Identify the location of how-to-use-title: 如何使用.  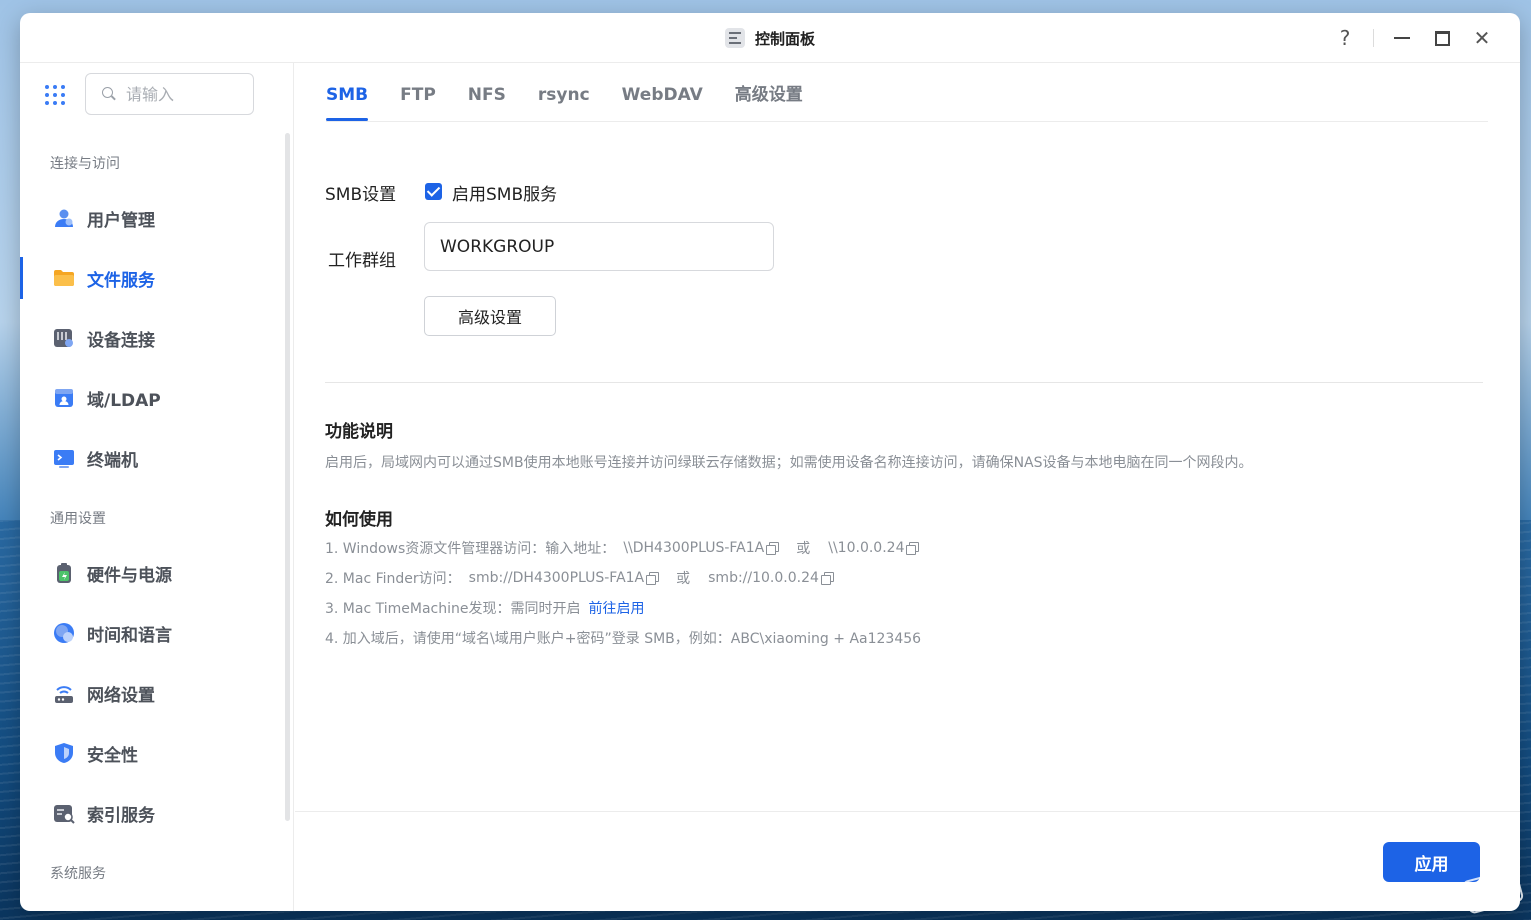
(359, 520).